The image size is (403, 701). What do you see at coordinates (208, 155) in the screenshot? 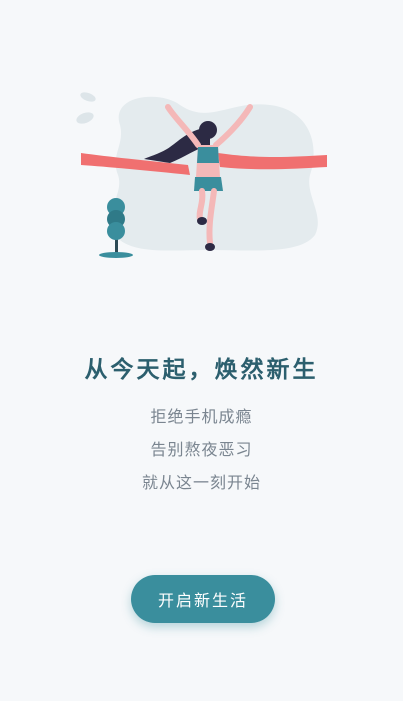
I see `runner-top` at bounding box center [208, 155].